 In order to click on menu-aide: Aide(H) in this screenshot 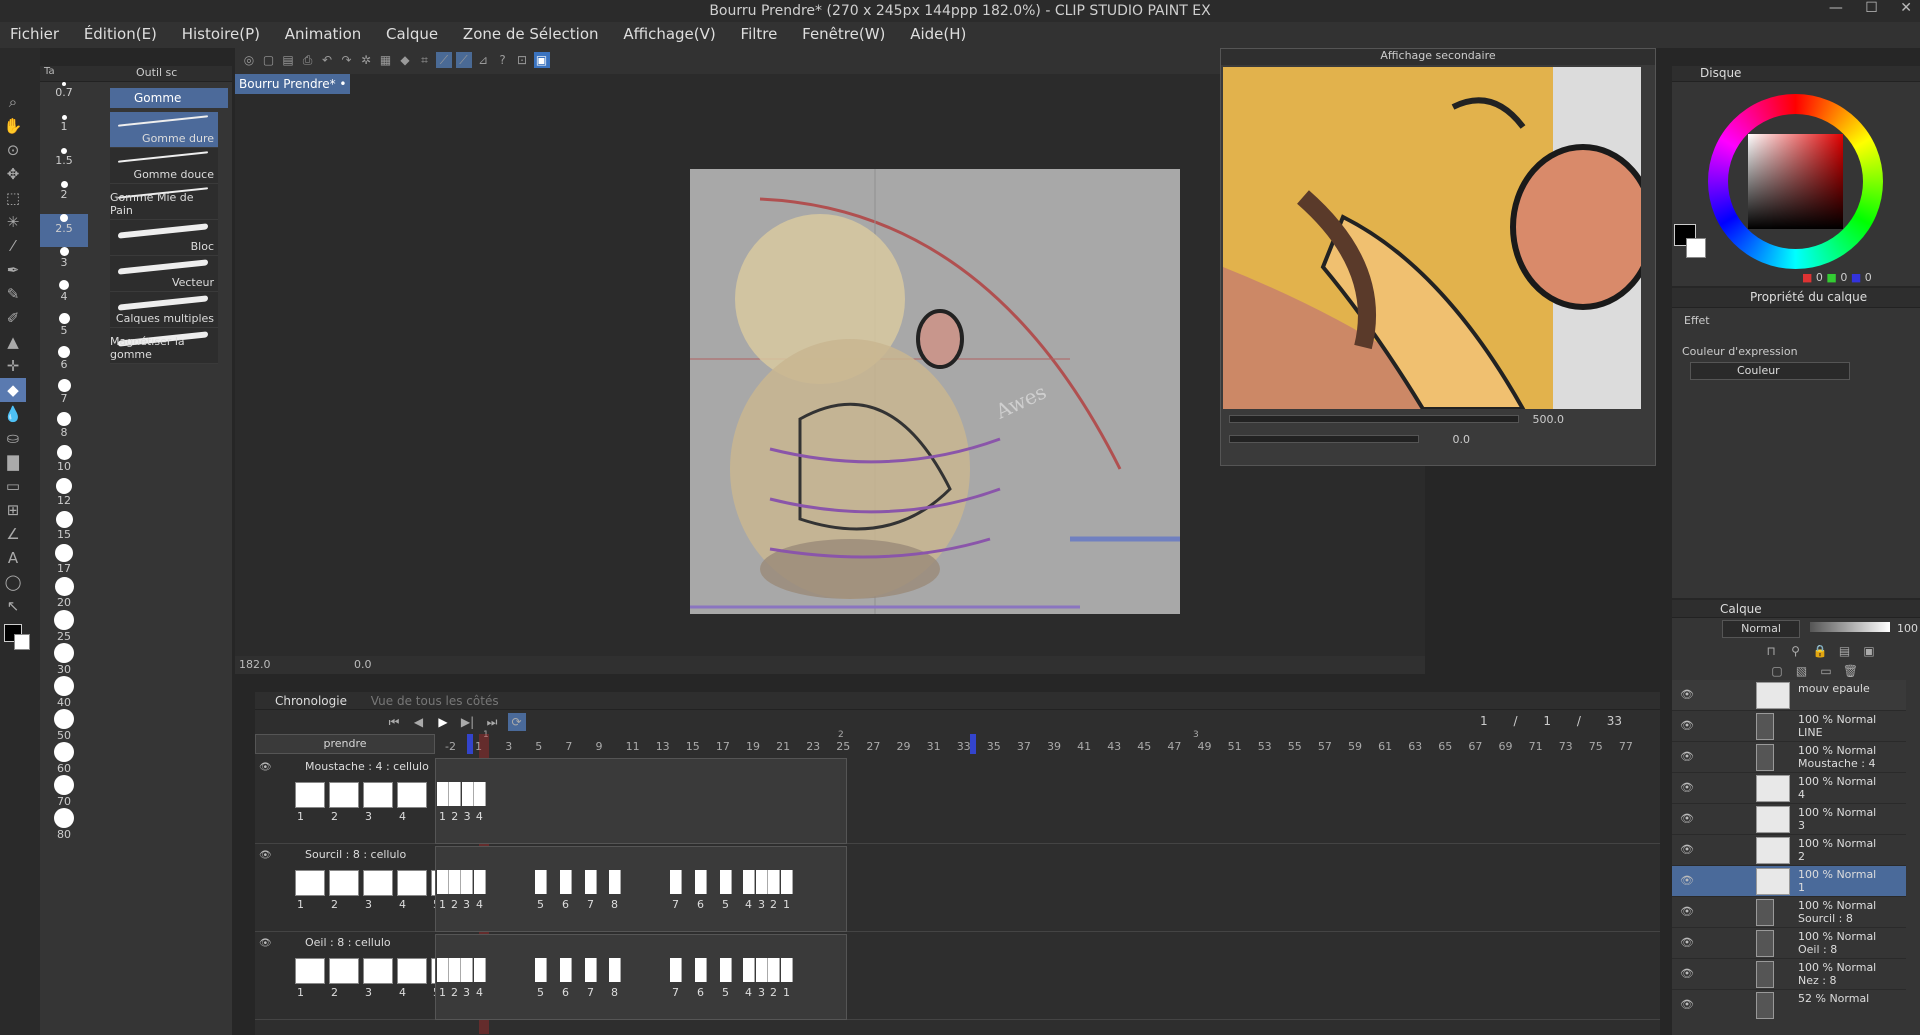, I will do `click(938, 32)`.